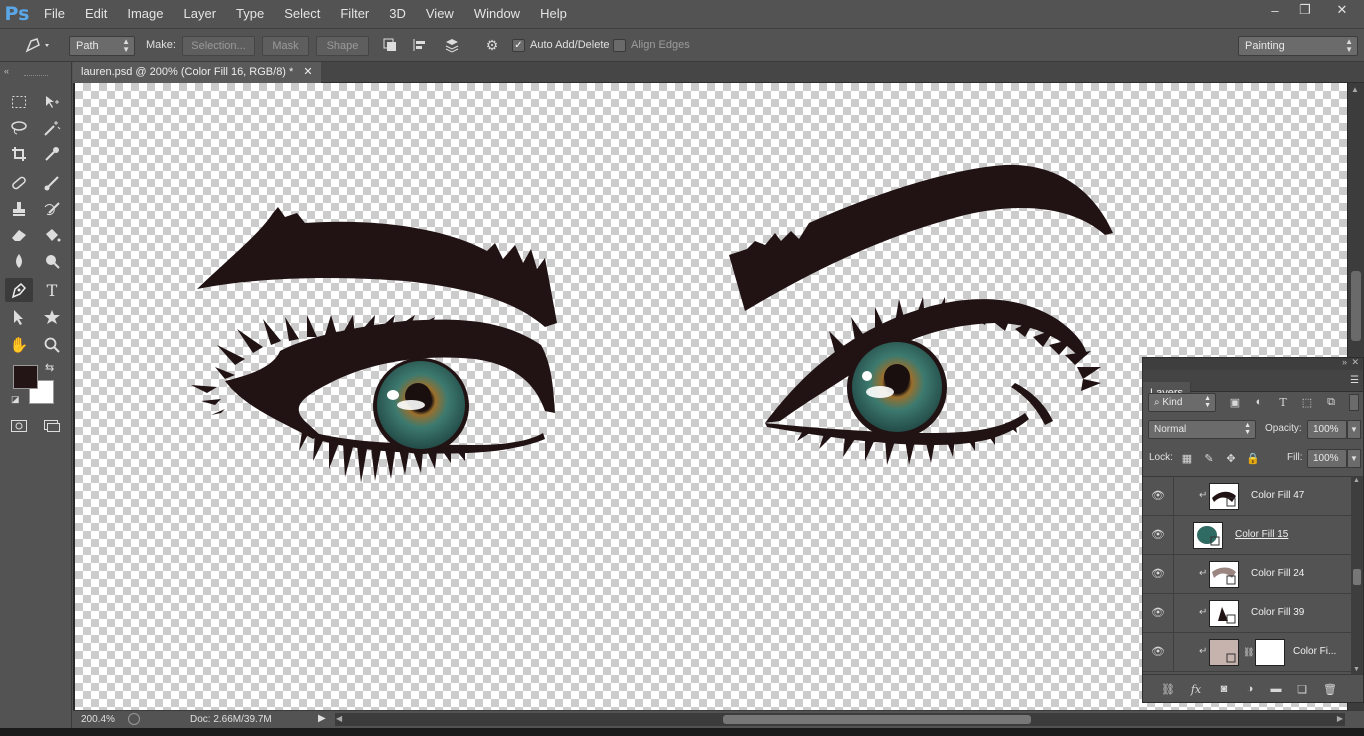  I want to click on pen-mode-select: Path ▲ ▼, so click(102, 46).